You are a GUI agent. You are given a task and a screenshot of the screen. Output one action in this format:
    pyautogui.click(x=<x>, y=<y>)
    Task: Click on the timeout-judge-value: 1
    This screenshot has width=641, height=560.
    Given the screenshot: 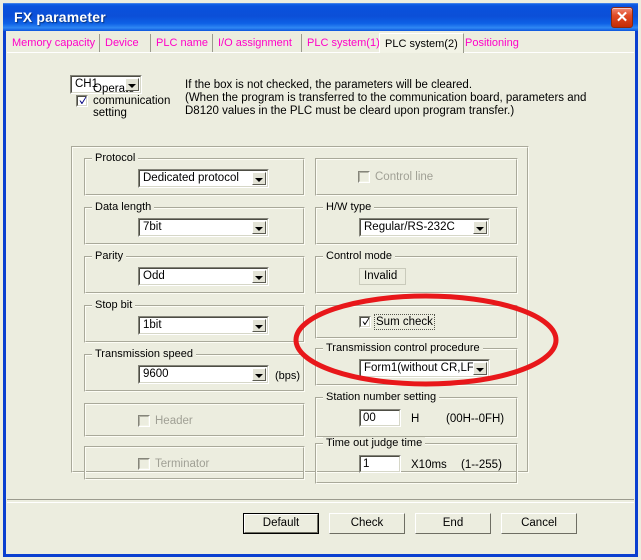 What is the action you would take?
    pyautogui.click(x=366, y=464)
    